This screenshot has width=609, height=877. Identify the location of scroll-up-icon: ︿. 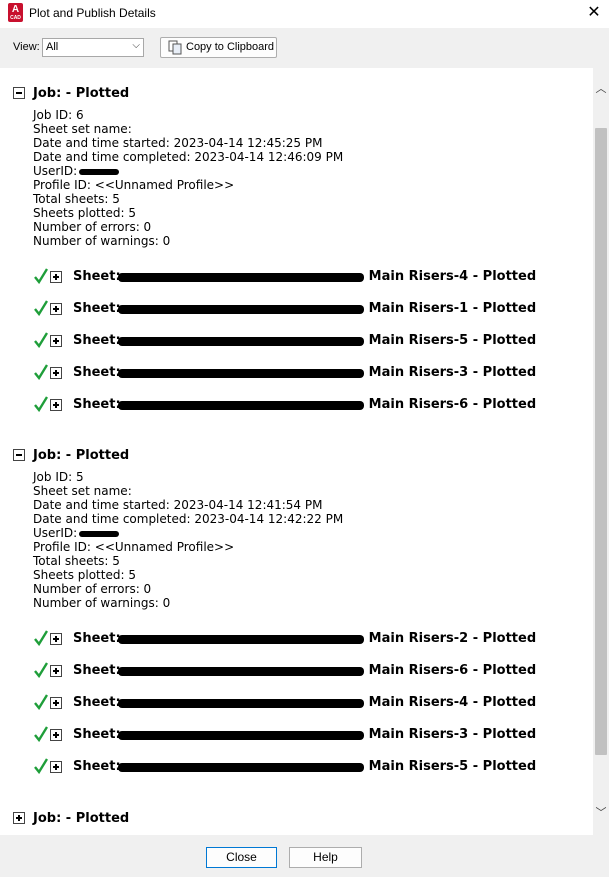
(601, 88).